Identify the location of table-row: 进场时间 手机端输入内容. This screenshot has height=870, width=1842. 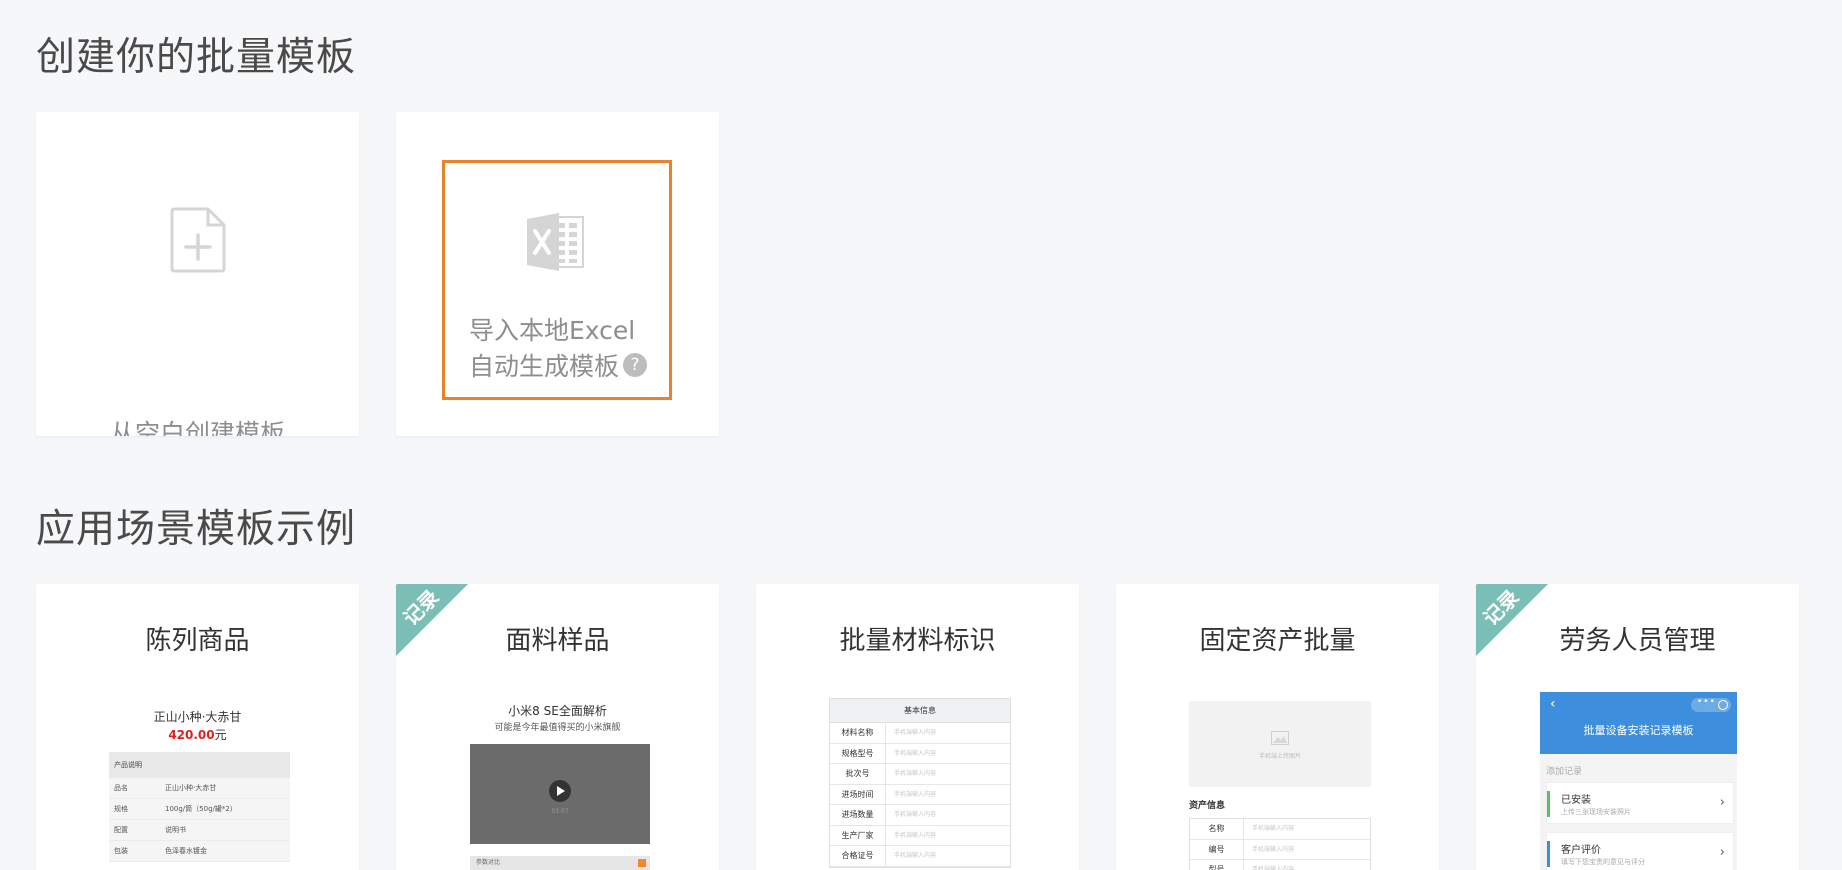
(920, 794).